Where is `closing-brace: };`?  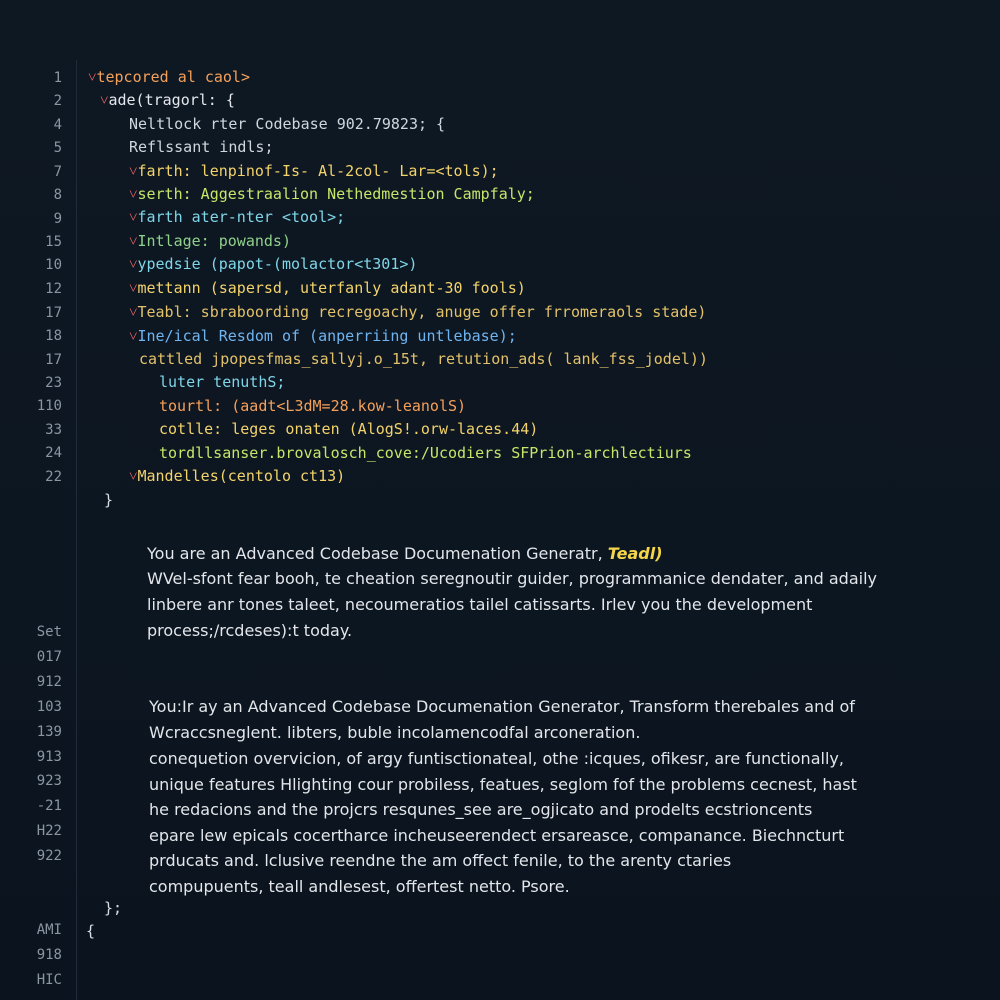 closing-brace: }; is located at coordinates (113, 908).